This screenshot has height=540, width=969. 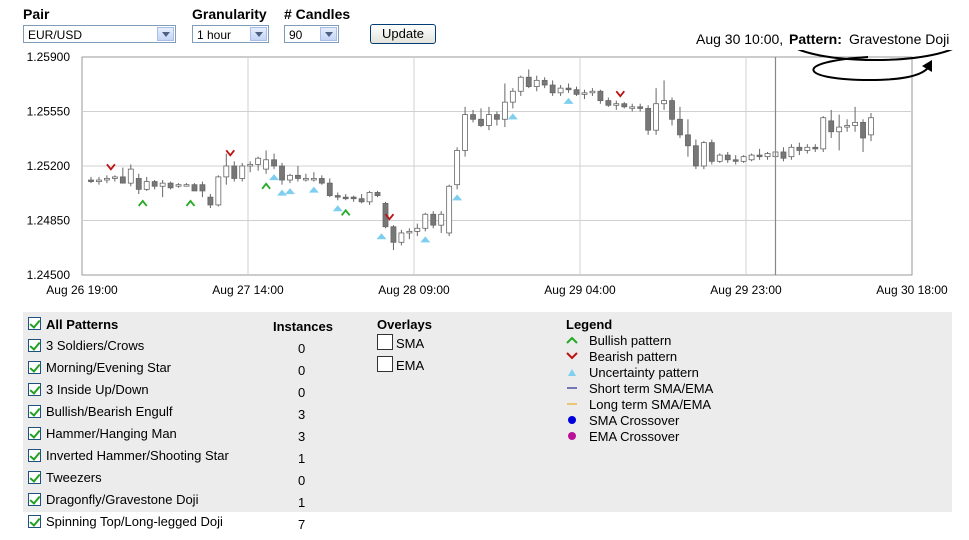 I want to click on pattern-label: 3 Inside Up/Down, so click(x=97, y=389).